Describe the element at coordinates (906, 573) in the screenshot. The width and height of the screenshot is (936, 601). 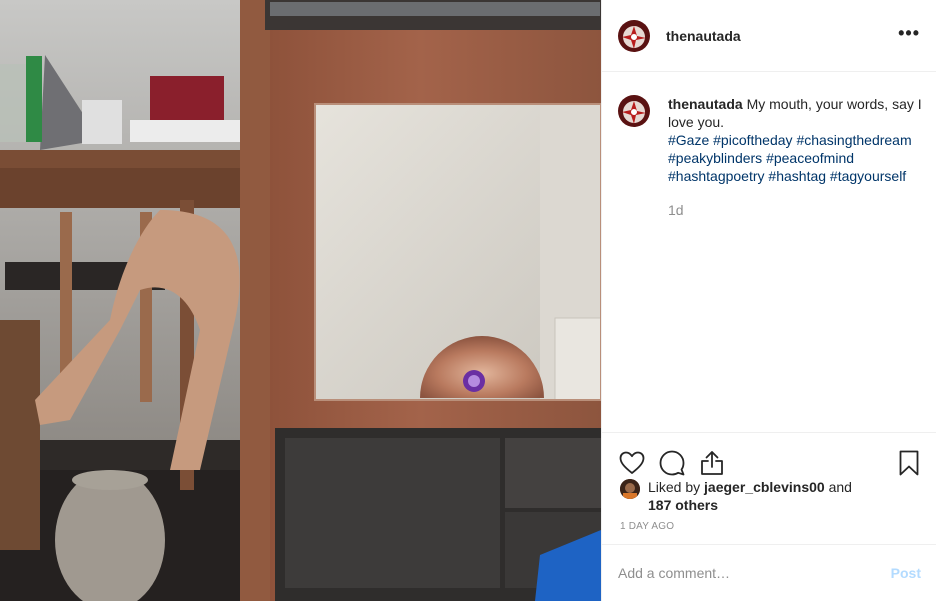
I see `post-comment-button: Post` at that location.